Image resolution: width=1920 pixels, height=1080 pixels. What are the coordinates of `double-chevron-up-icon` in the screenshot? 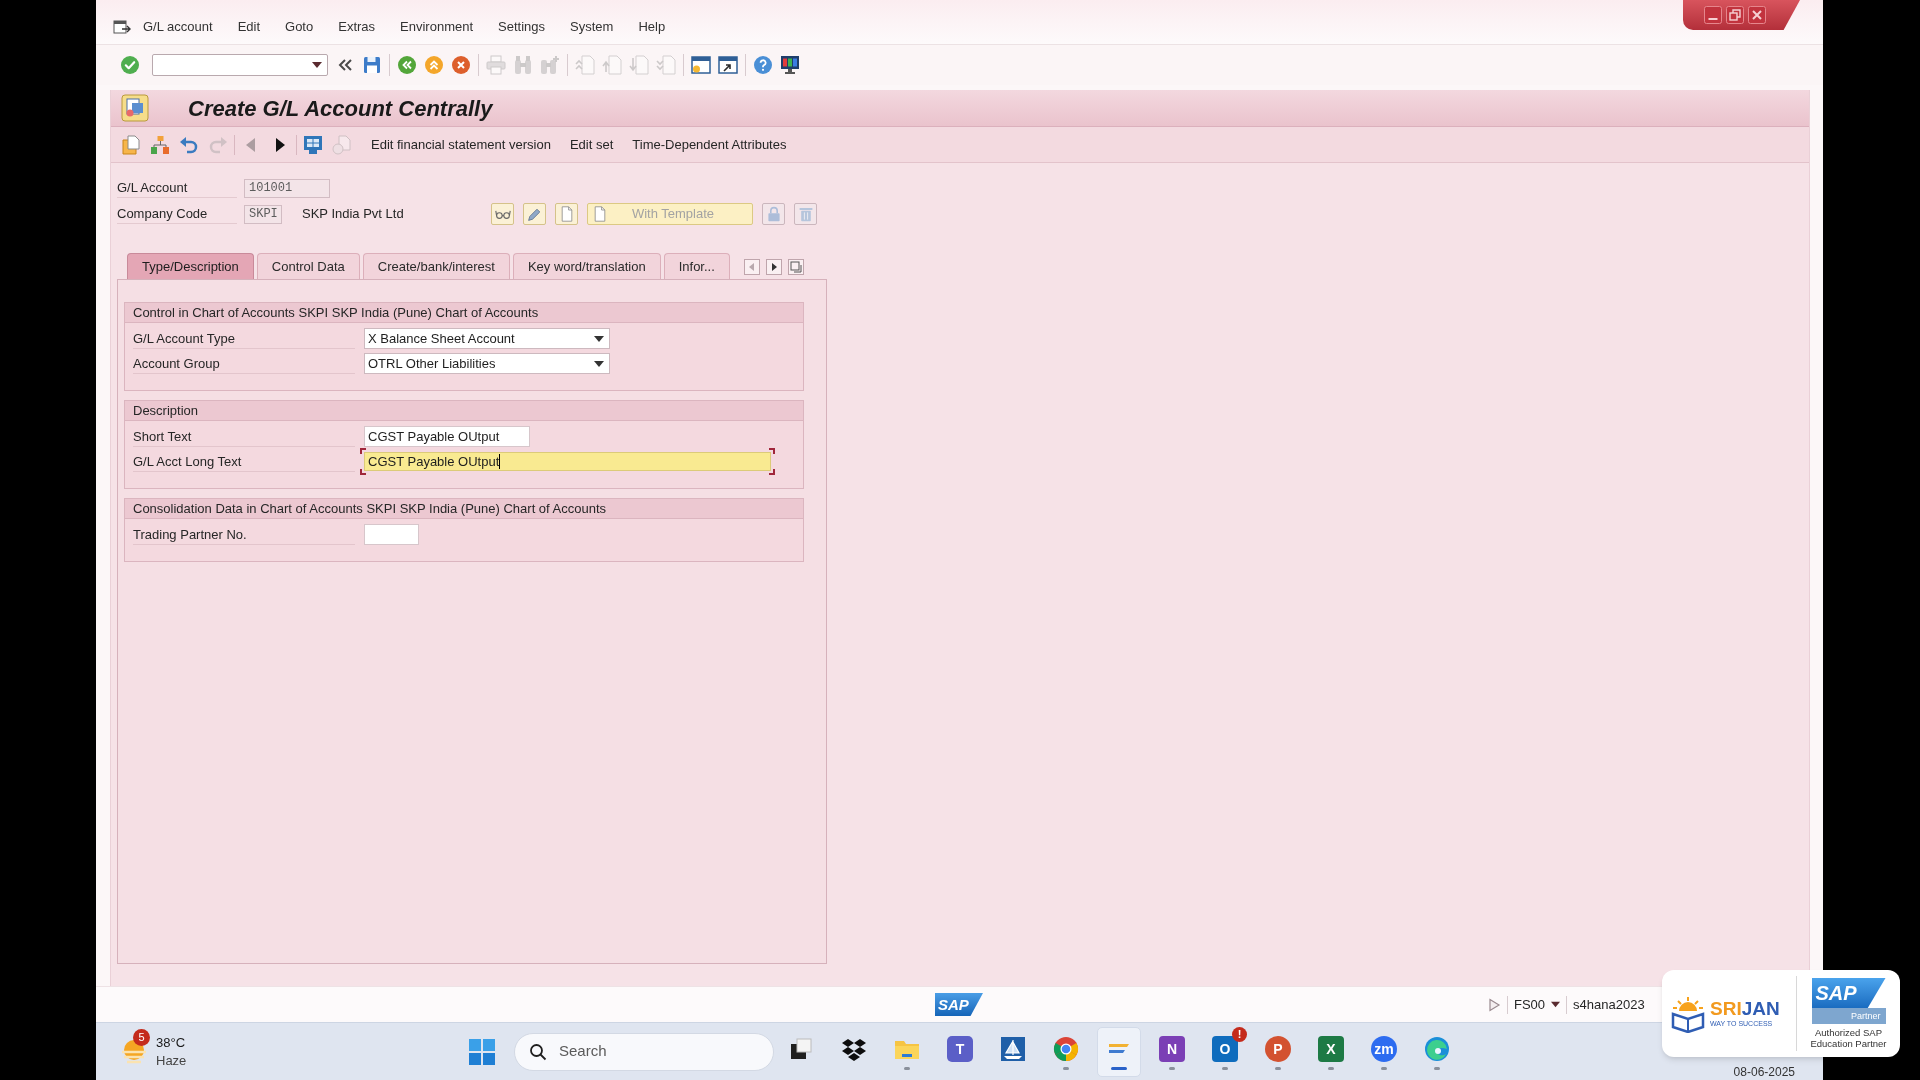 It's located at (434, 65).